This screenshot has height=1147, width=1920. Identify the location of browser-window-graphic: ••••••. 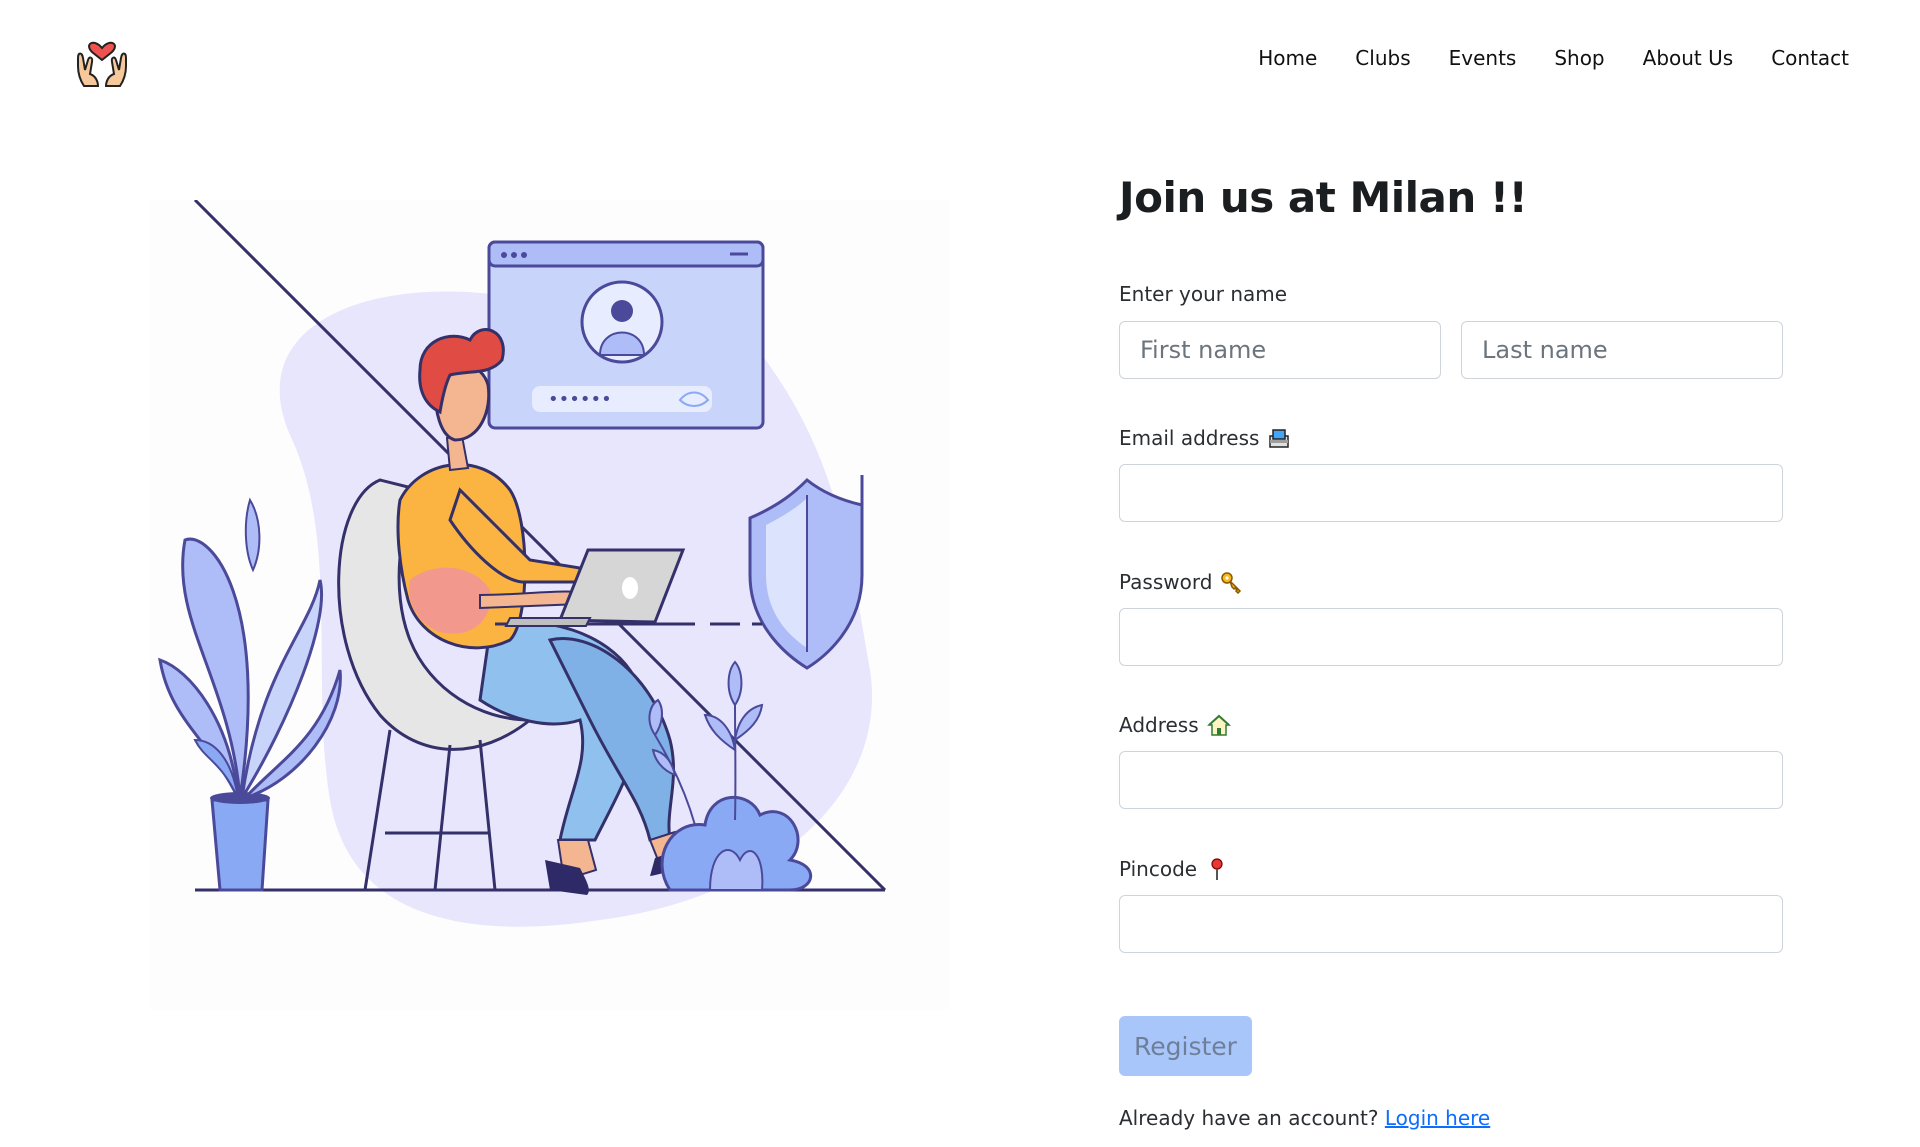
(626, 335).